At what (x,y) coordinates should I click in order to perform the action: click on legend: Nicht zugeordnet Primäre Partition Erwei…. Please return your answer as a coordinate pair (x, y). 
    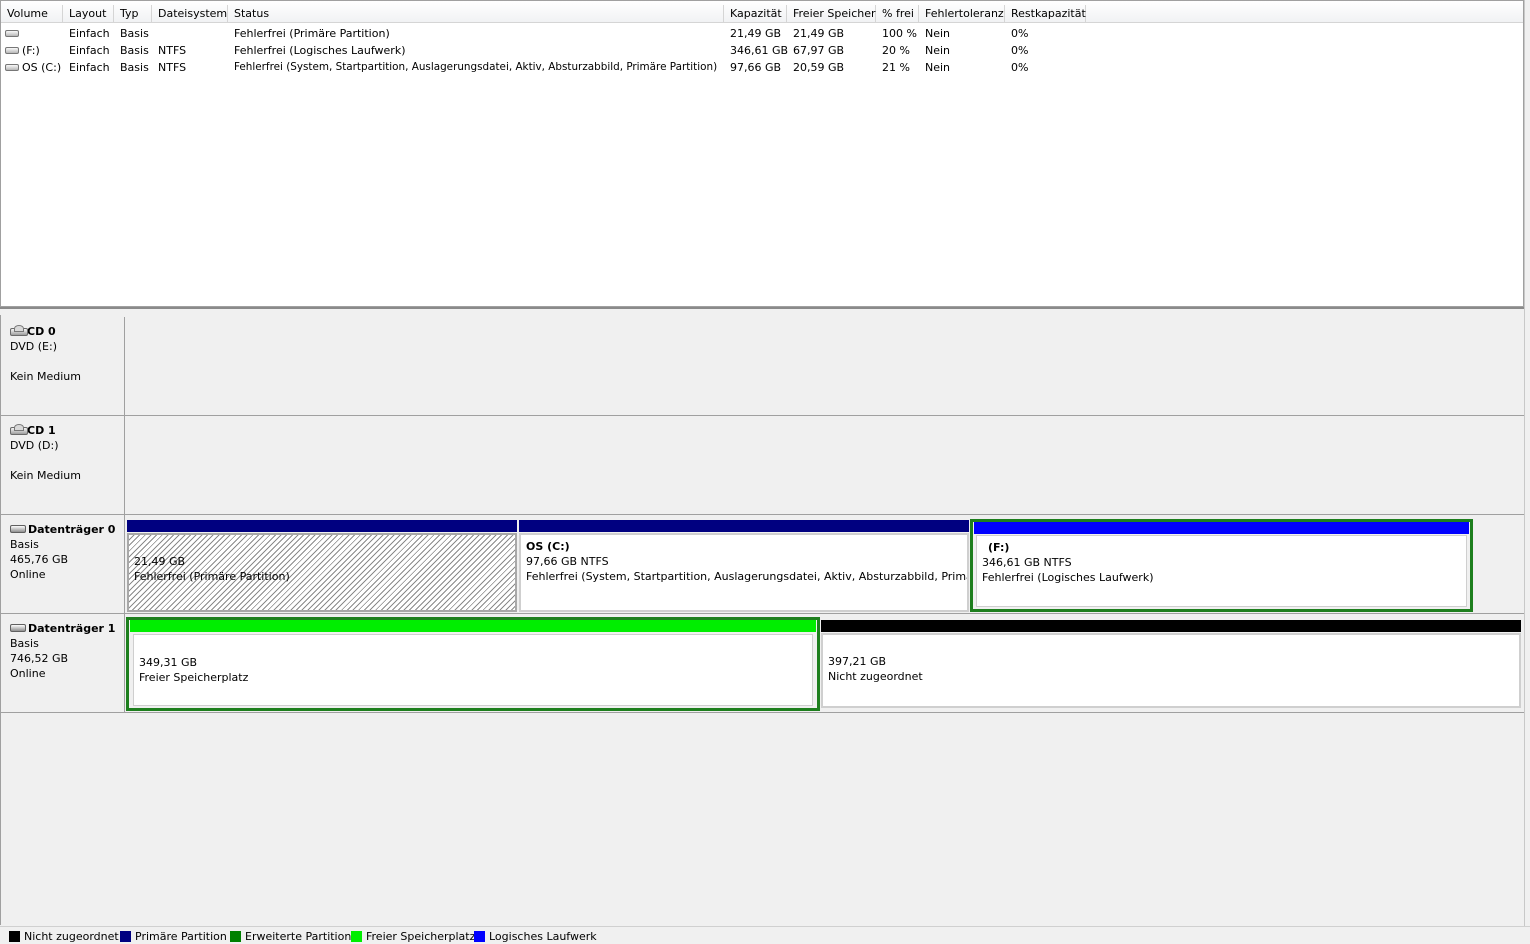
    Looking at the image, I should click on (765, 935).